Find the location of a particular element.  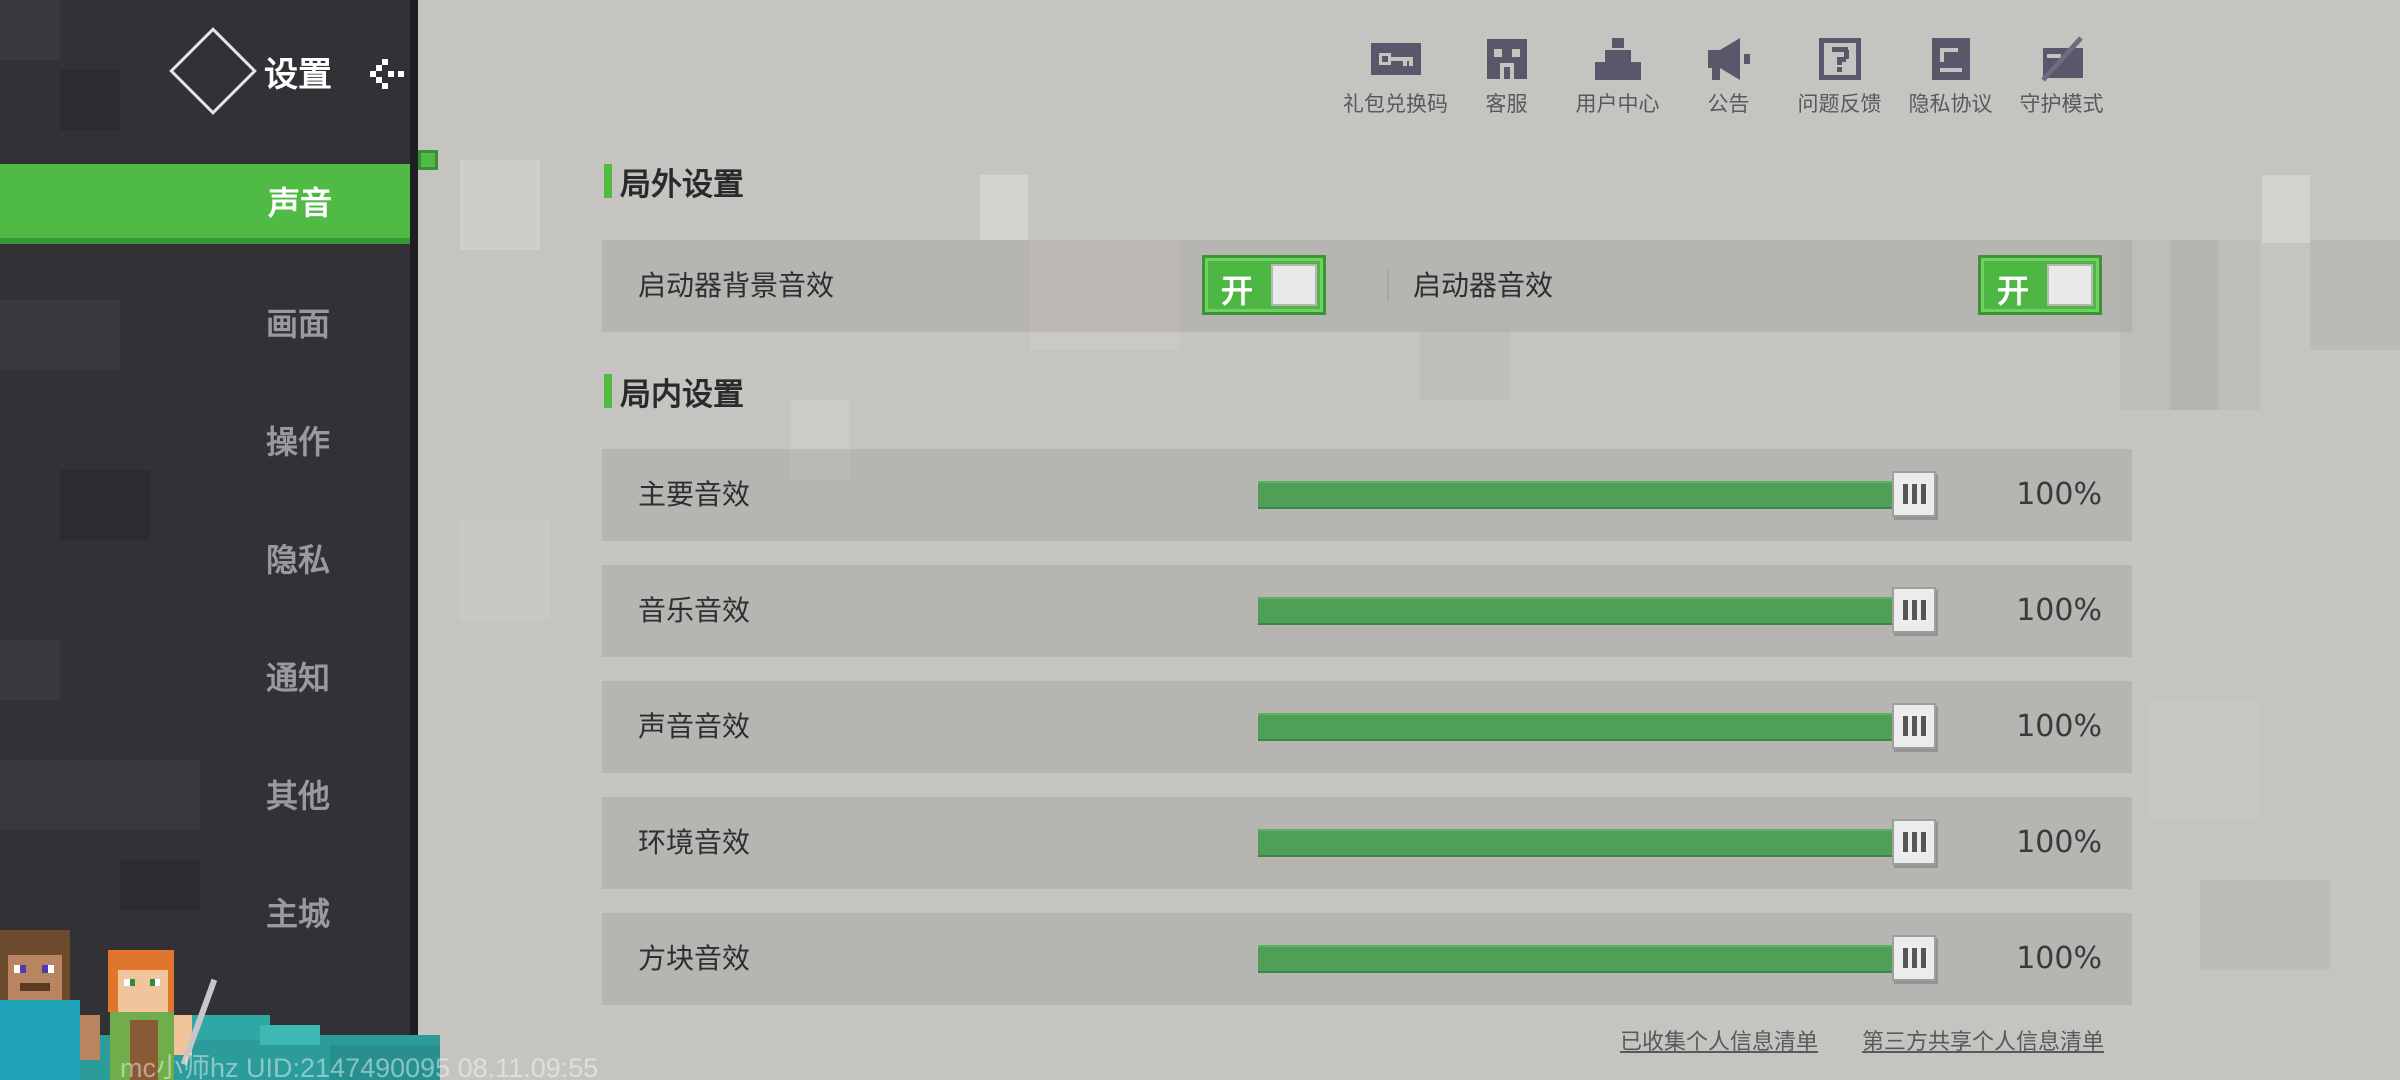

gift-code-button: 礼包兑换码 is located at coordinates (1395, 81).